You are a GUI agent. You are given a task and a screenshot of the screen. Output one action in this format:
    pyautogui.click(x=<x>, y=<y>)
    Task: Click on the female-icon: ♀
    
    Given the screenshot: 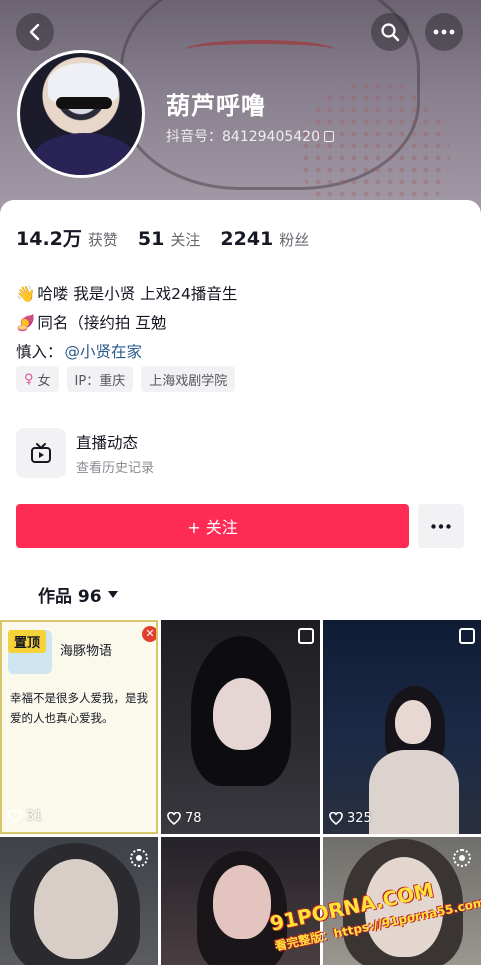 What is the action you would take?
    pyautogui.click(x=29, y=379)
    